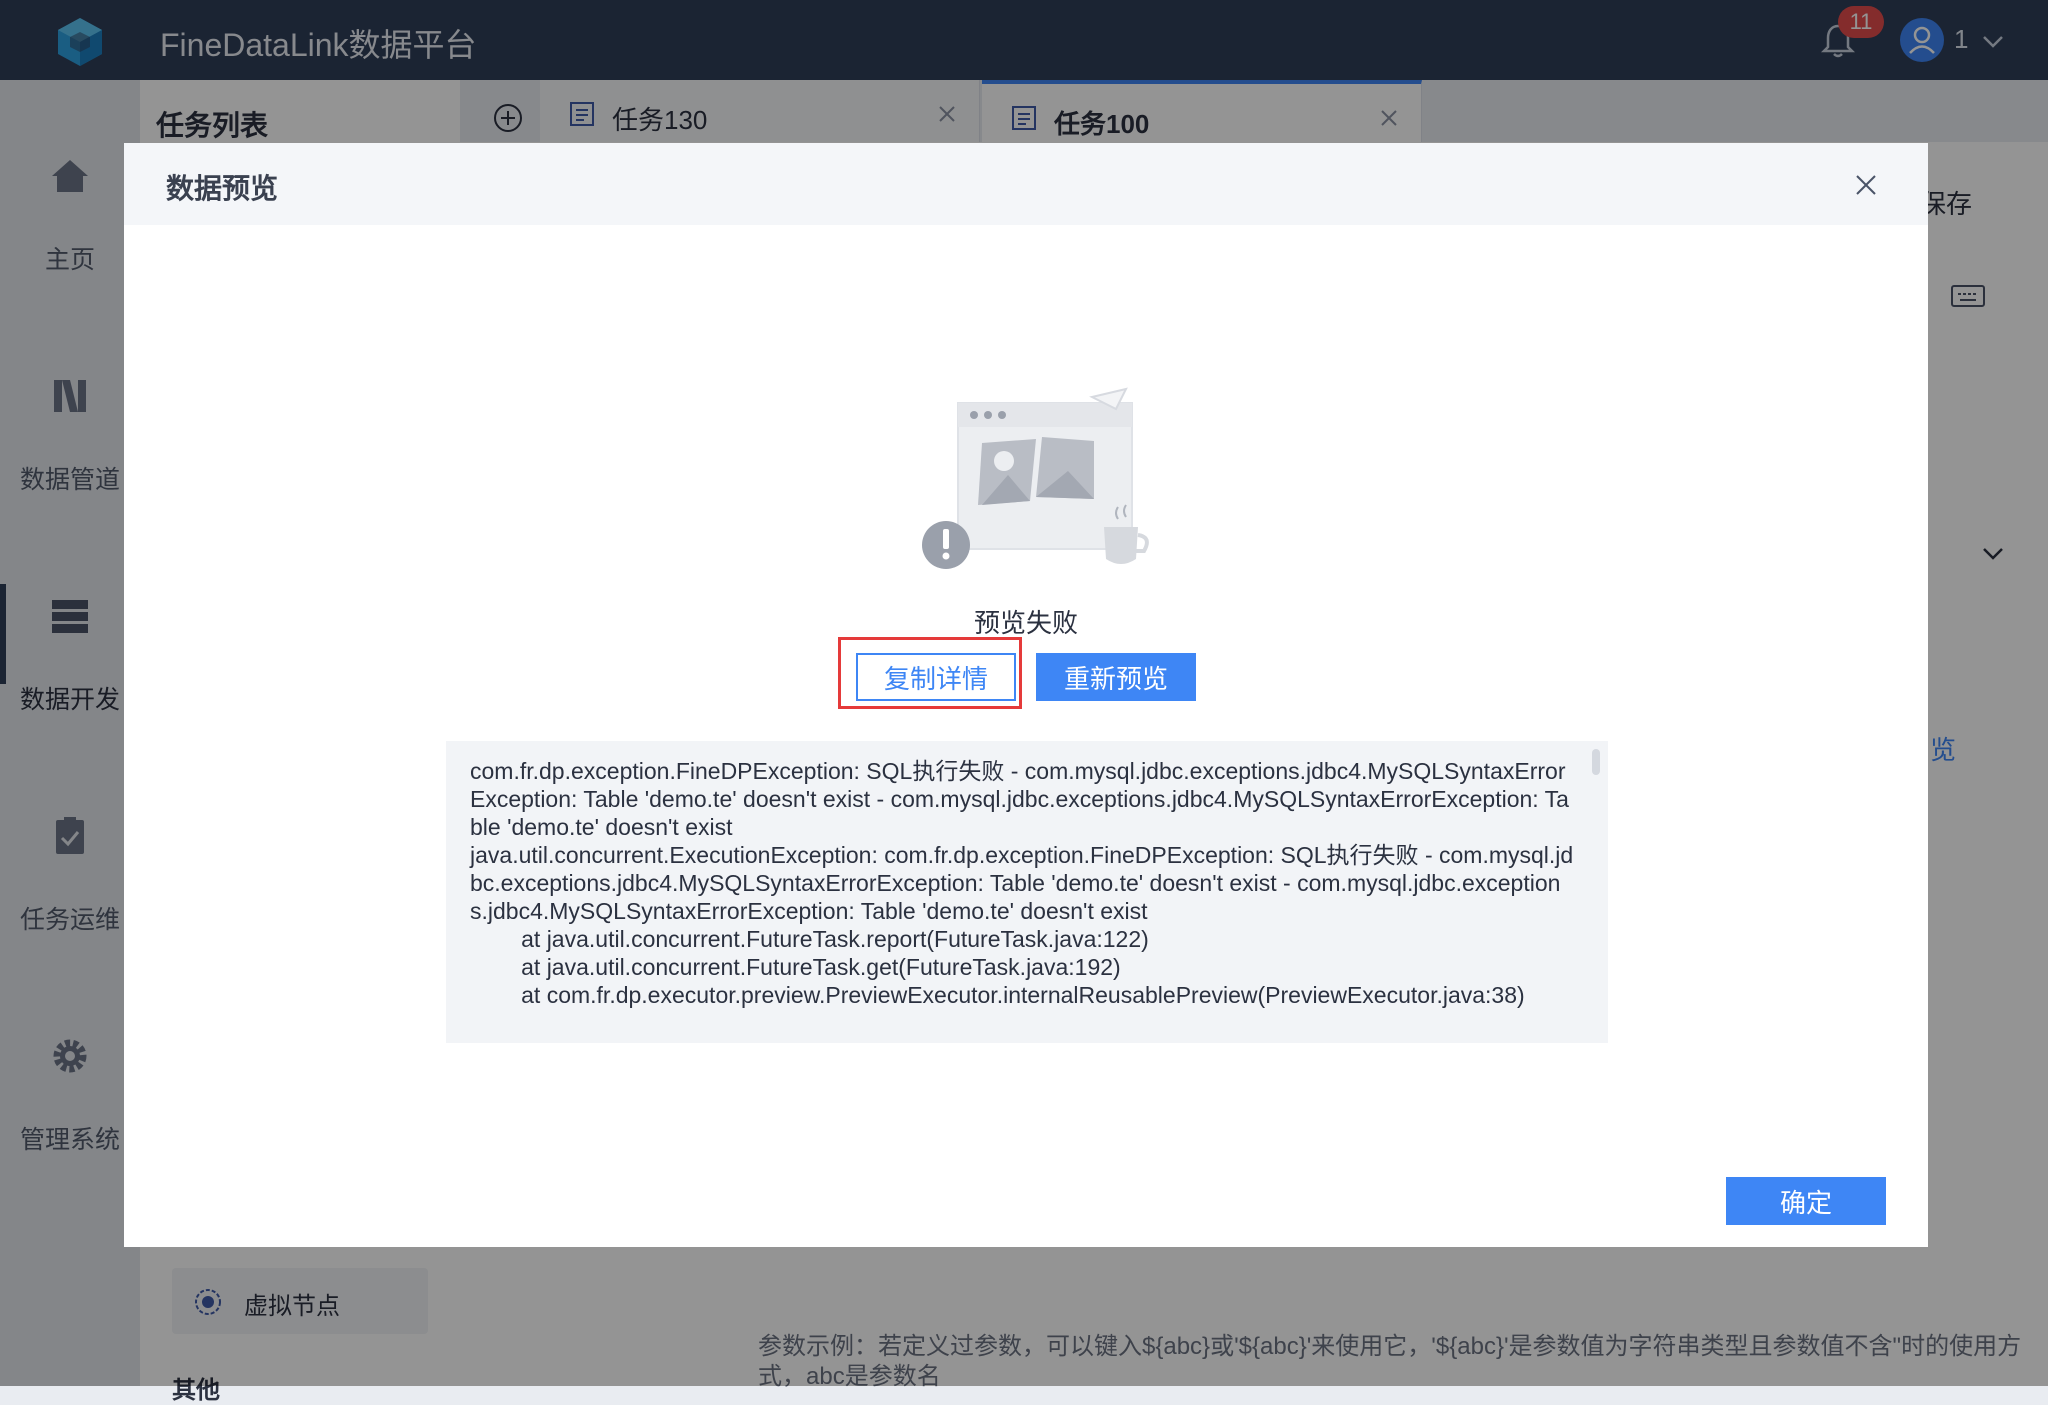  Describe the element at coordinates (1026, 184) in the screenshot. I see `dialog-header: 数据预览` at that location.